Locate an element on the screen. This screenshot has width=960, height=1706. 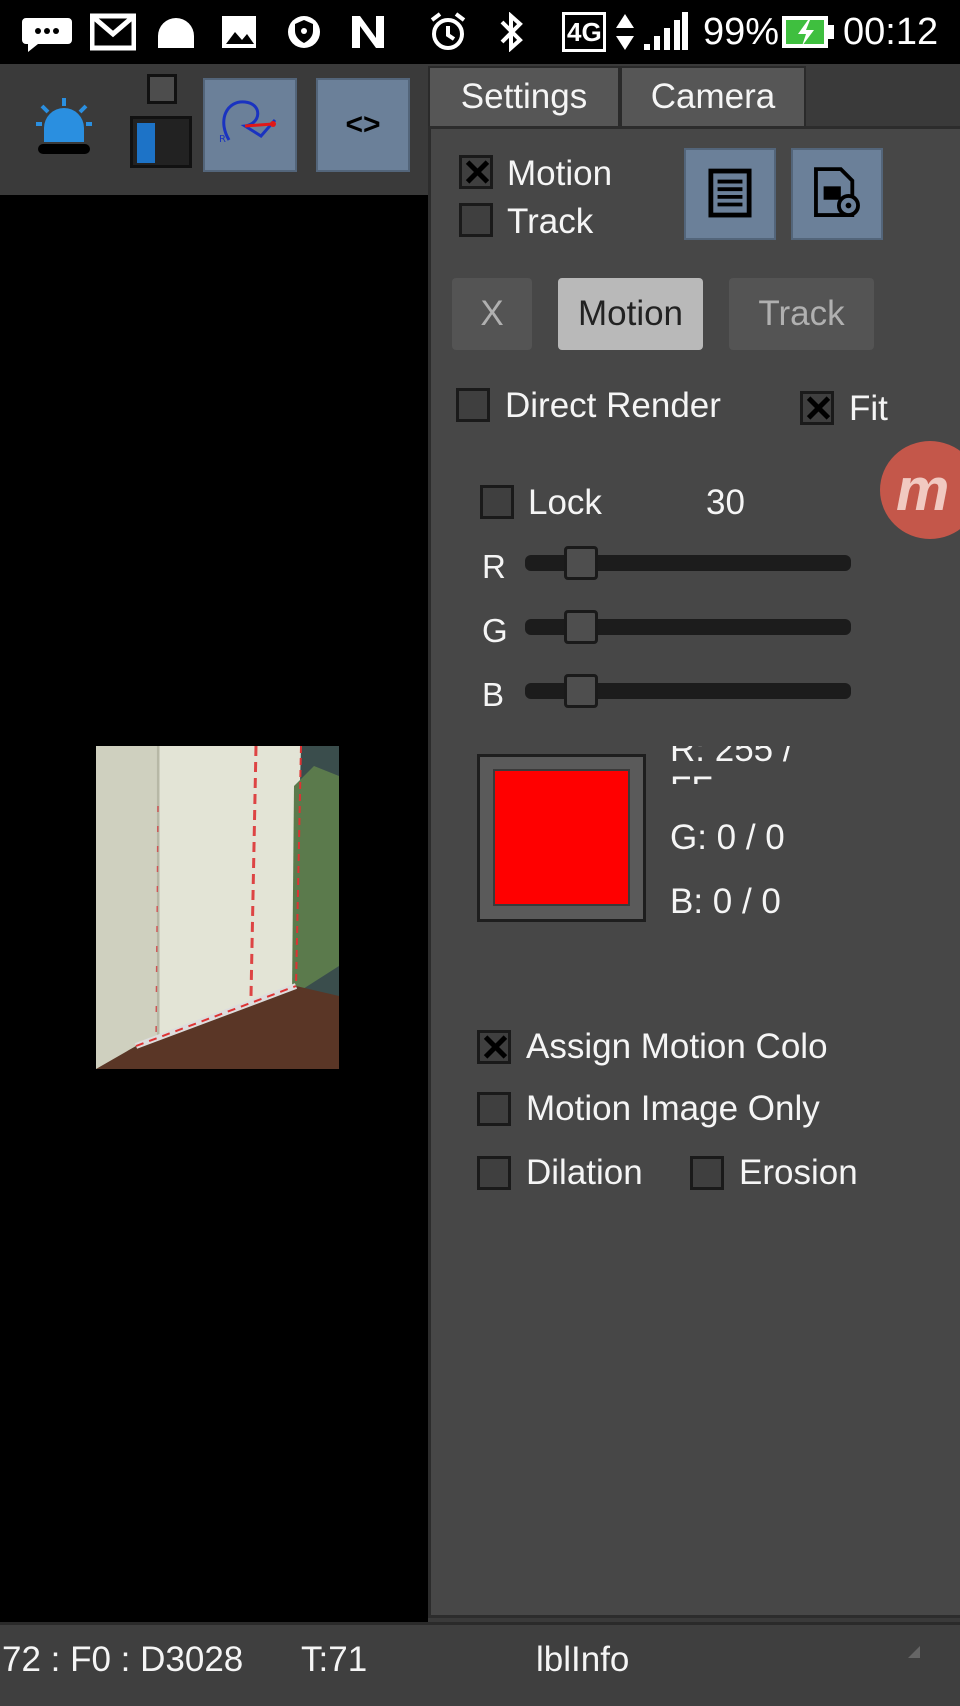
n-icon is located at coordinates (368, 32).